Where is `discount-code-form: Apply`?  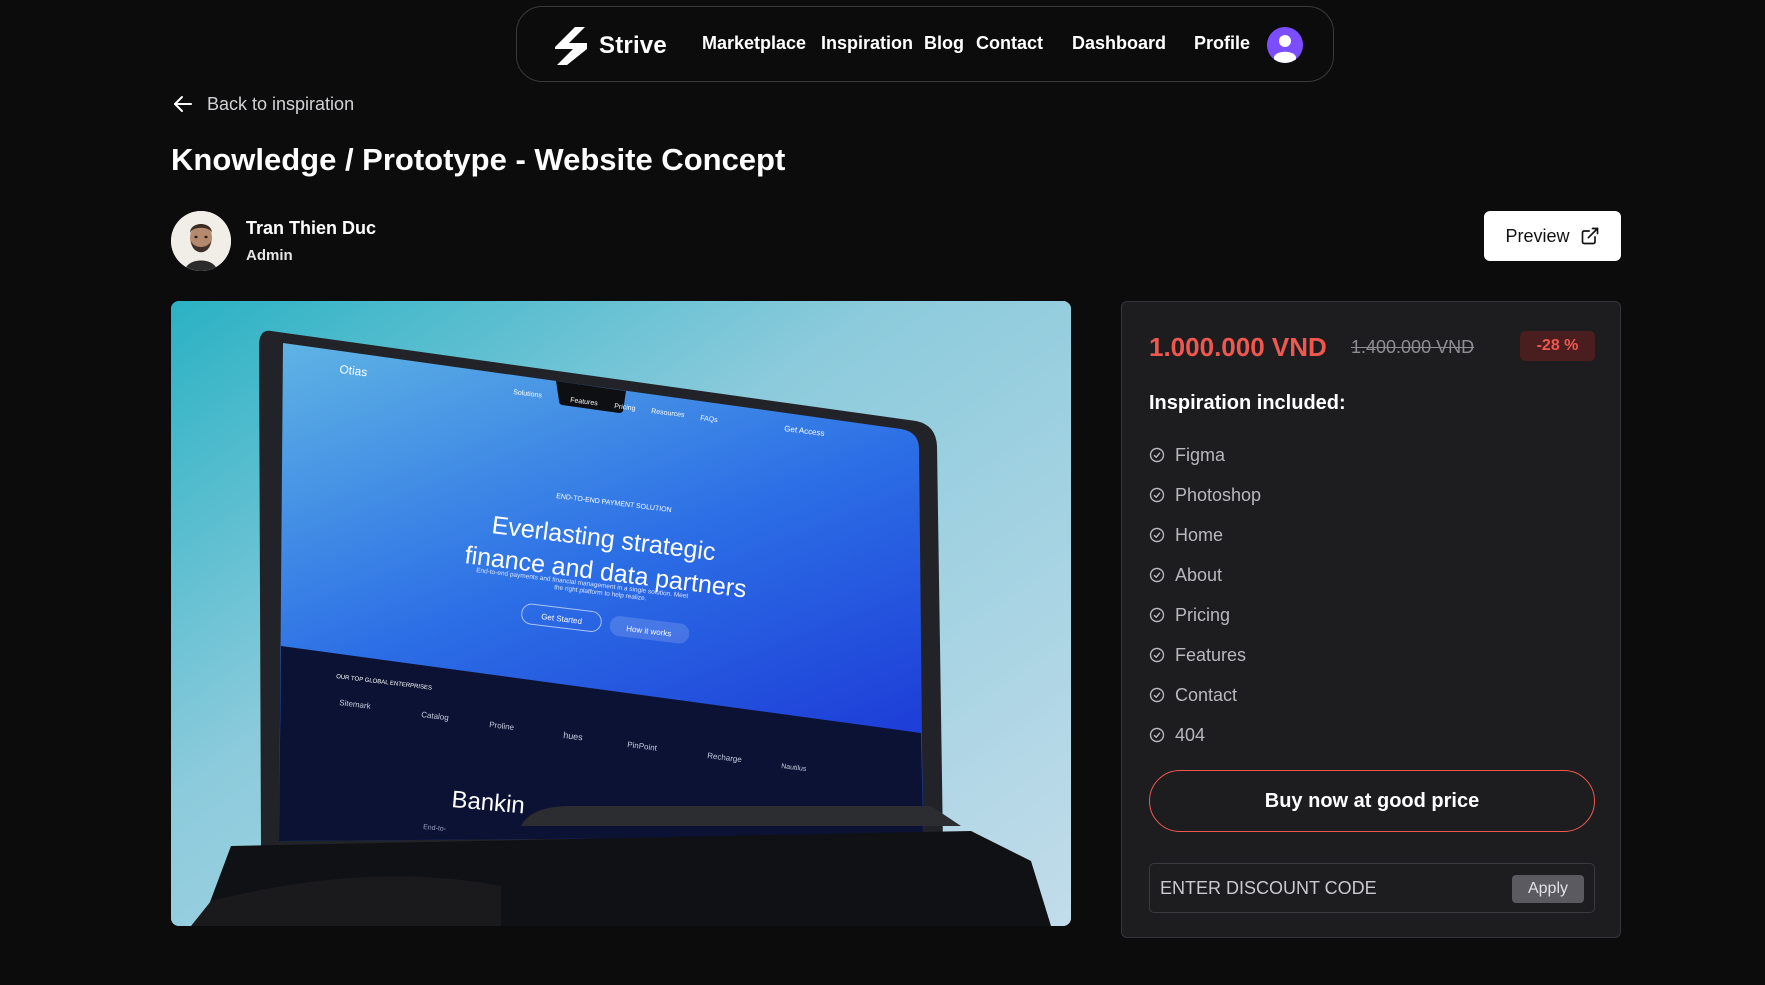
discount-code-form: Apply is located at coordinates (1372, 888).